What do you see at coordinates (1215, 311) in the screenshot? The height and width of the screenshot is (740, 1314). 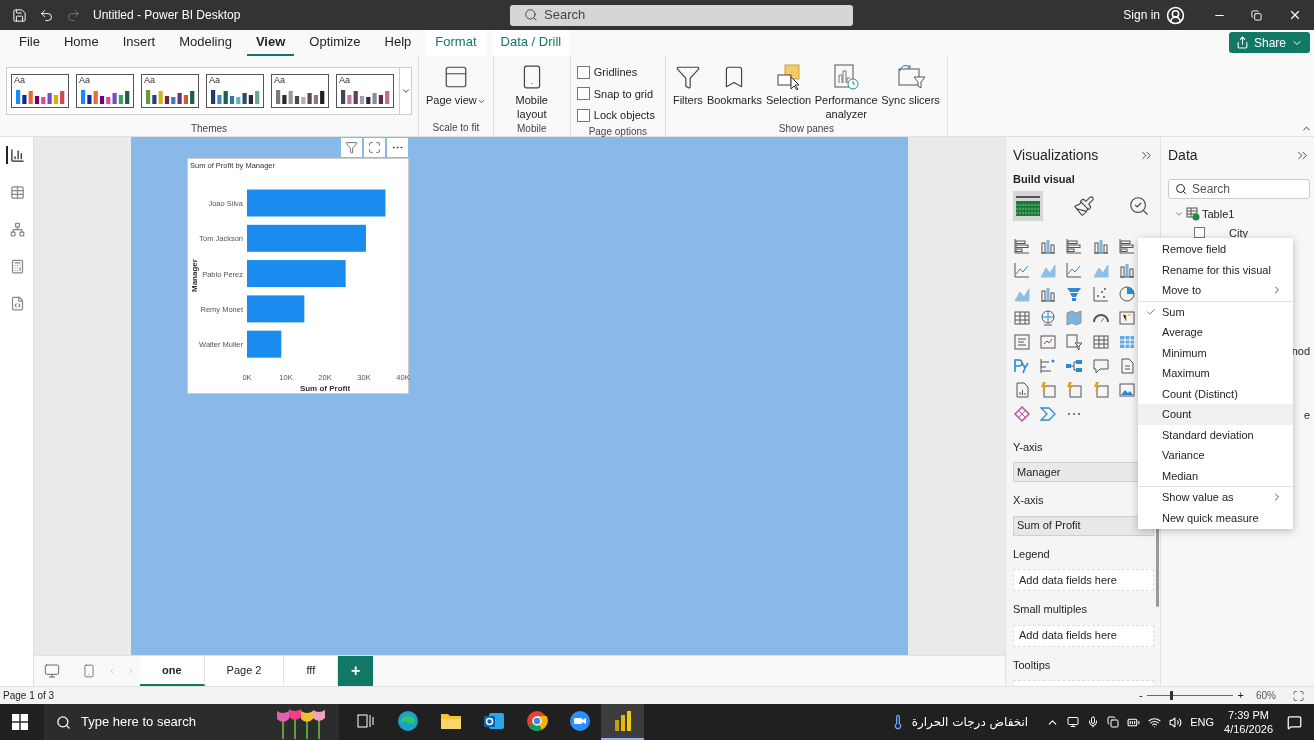 I see `menu-item: Sum` at bounding box center [1215, 311].